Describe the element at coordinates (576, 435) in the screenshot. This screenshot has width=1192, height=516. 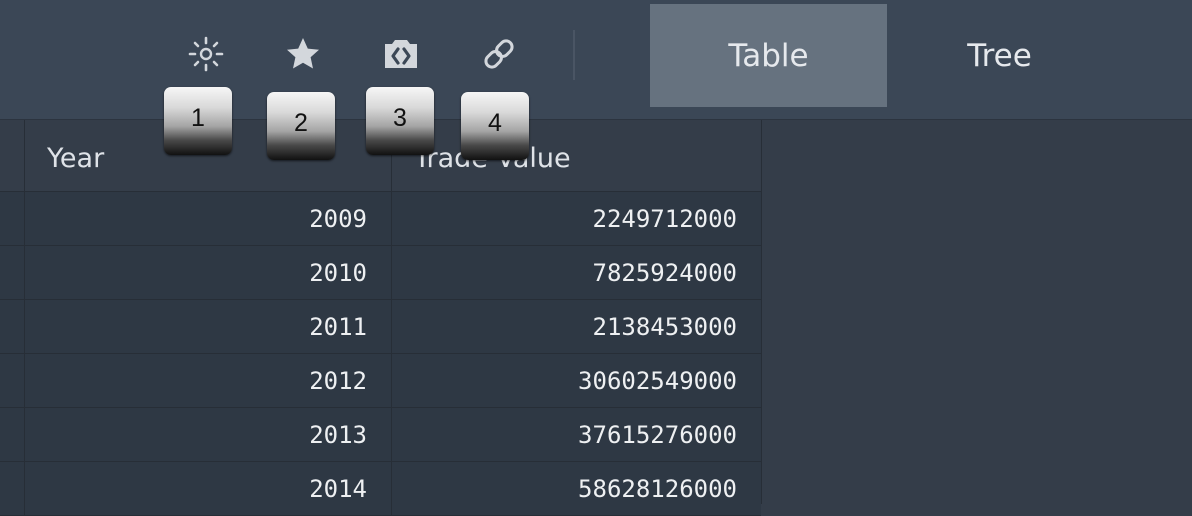
I see `trade-value-cell: 37615276000` at that location.